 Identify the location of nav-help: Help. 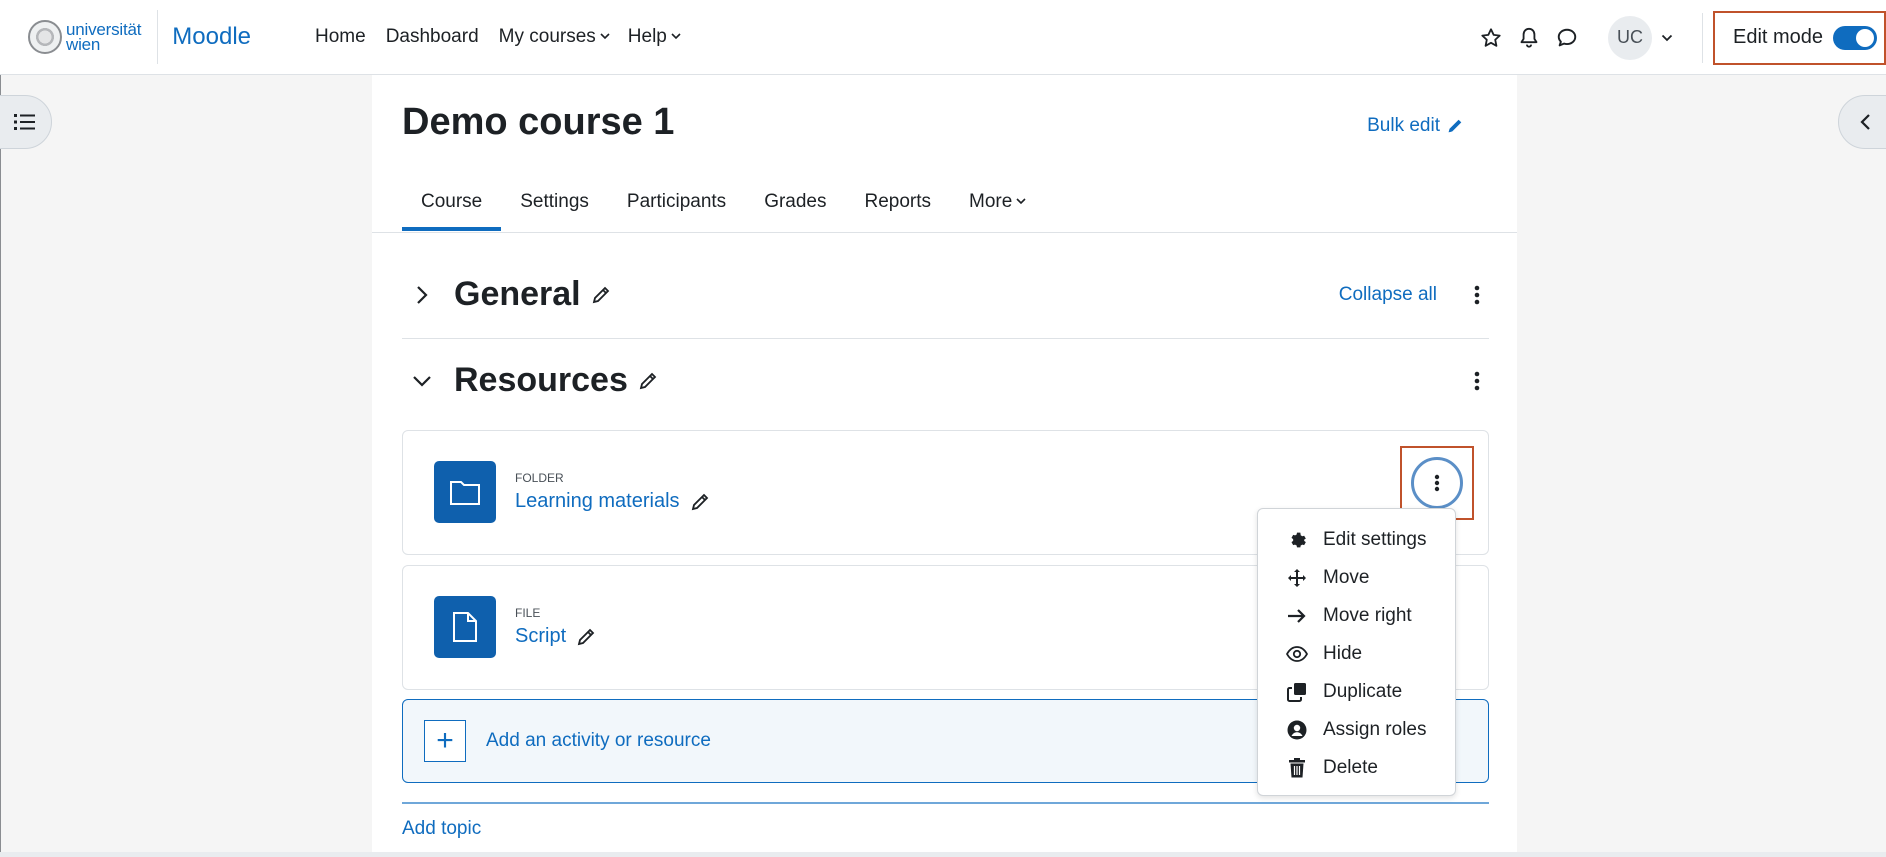
(653, 37).